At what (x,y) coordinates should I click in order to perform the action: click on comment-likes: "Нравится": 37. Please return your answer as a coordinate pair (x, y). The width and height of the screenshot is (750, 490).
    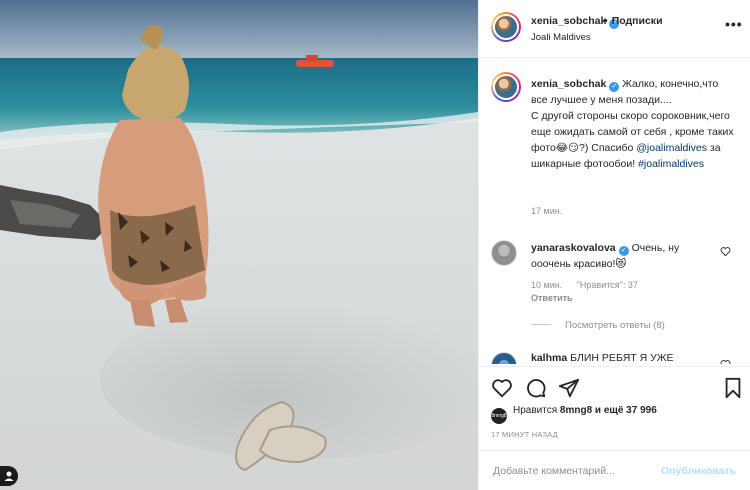
    Looking at the image, I should click on (607, 285).